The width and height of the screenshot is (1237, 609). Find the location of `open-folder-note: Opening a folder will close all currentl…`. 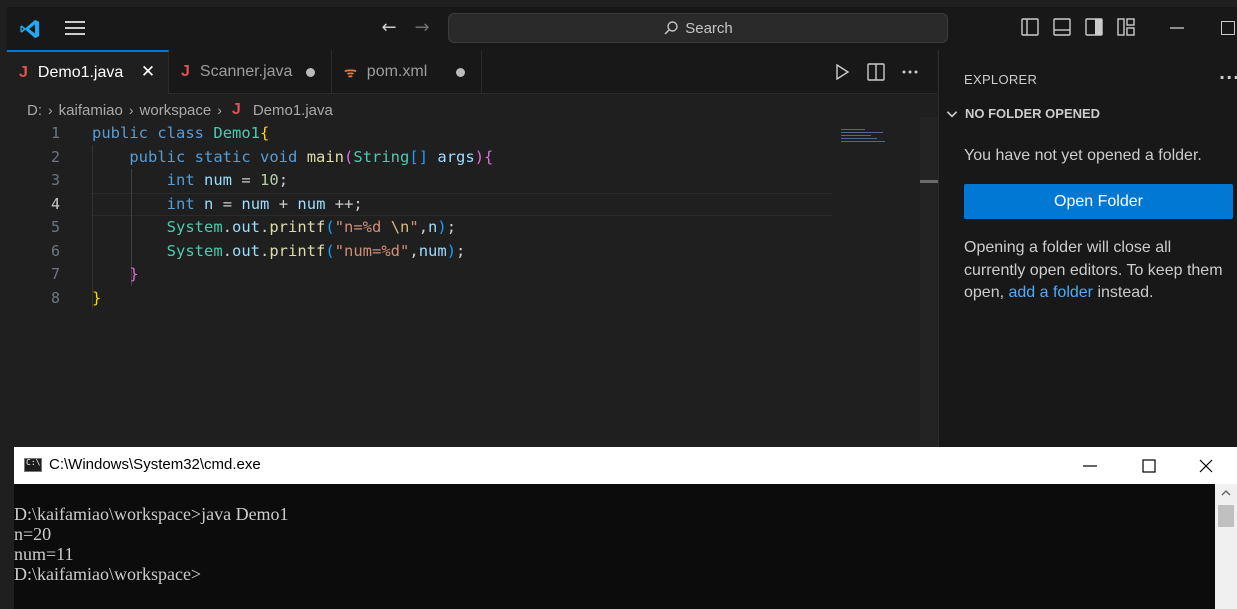

open-folder-note: Opening a folder will close all currentl… is located at coordinates (1093, 270).